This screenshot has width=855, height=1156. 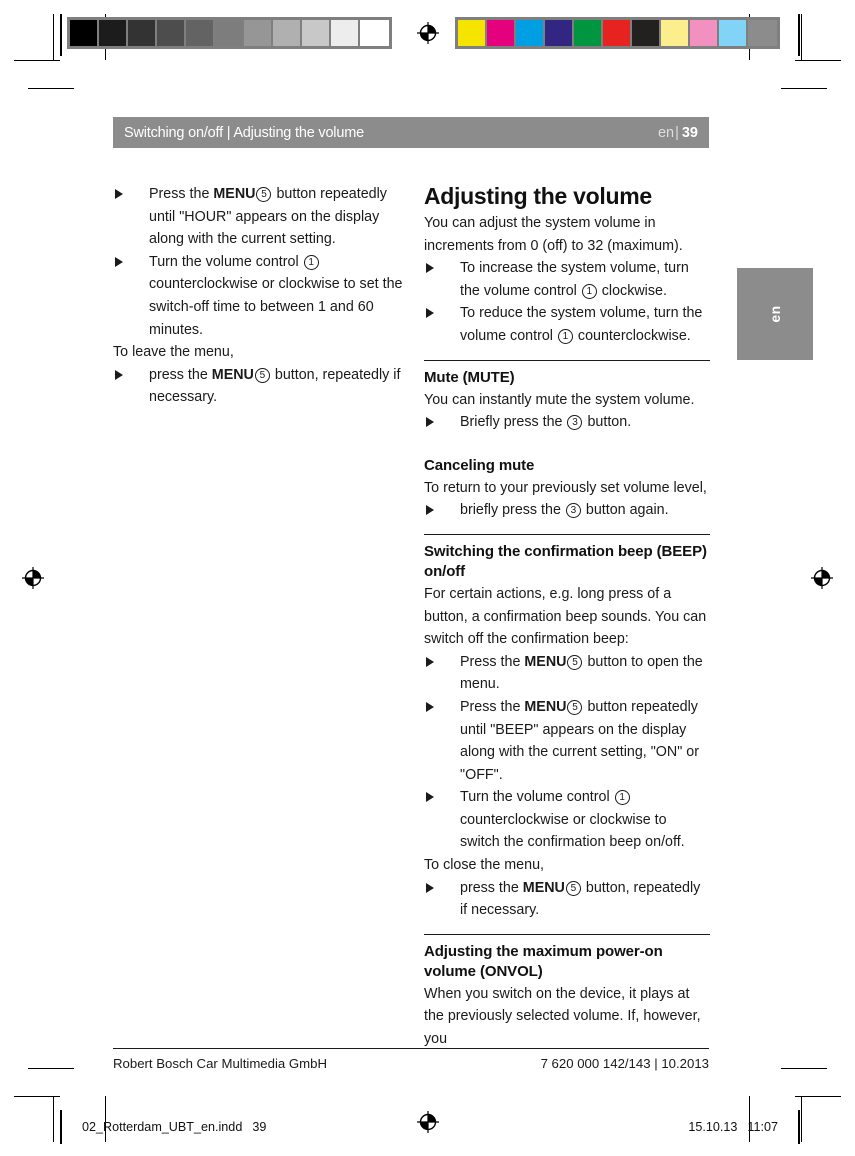 What do you see at coordinates (53, 37) in the screenshot?
I see `crop-mark-top-left-v2` at bounding box center [53, 37].